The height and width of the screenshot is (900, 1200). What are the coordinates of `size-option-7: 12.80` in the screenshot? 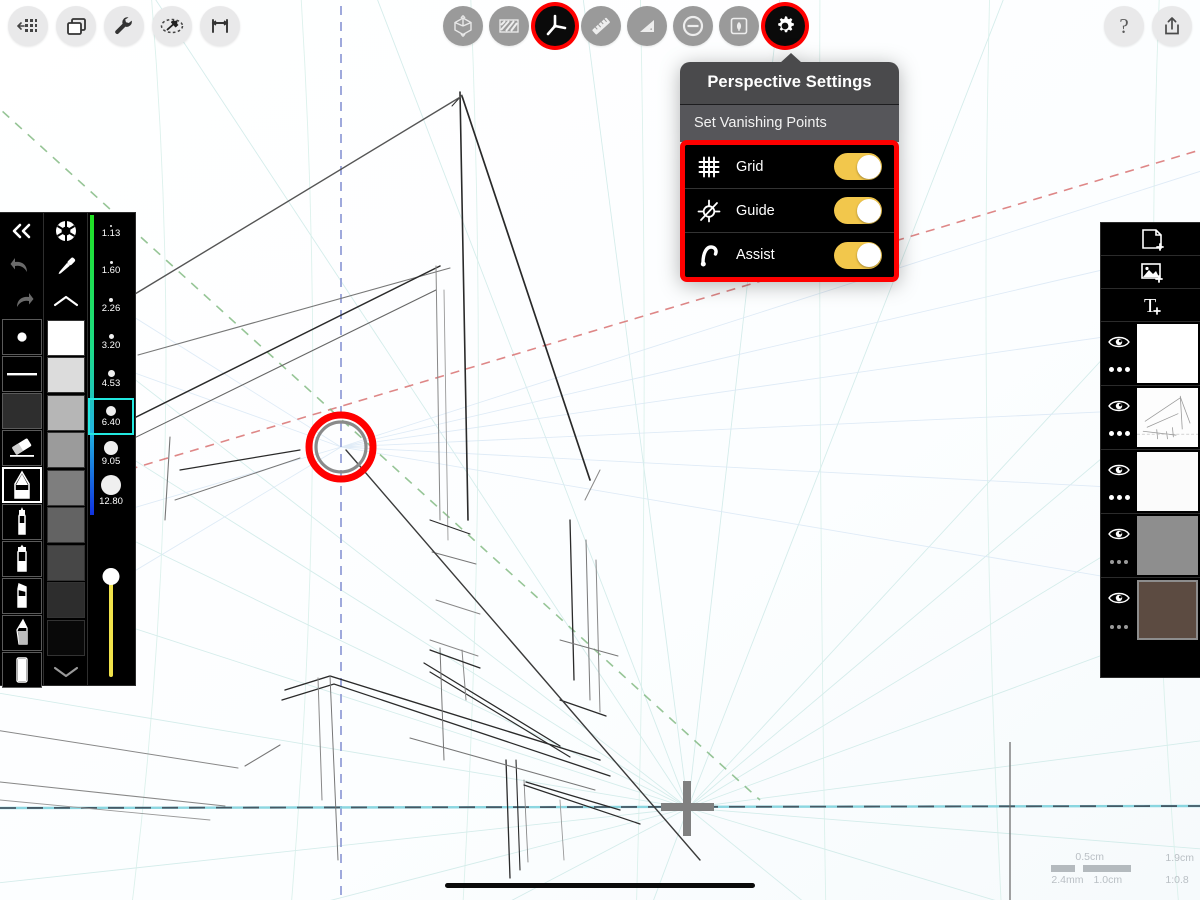 It's located at (111, 490).